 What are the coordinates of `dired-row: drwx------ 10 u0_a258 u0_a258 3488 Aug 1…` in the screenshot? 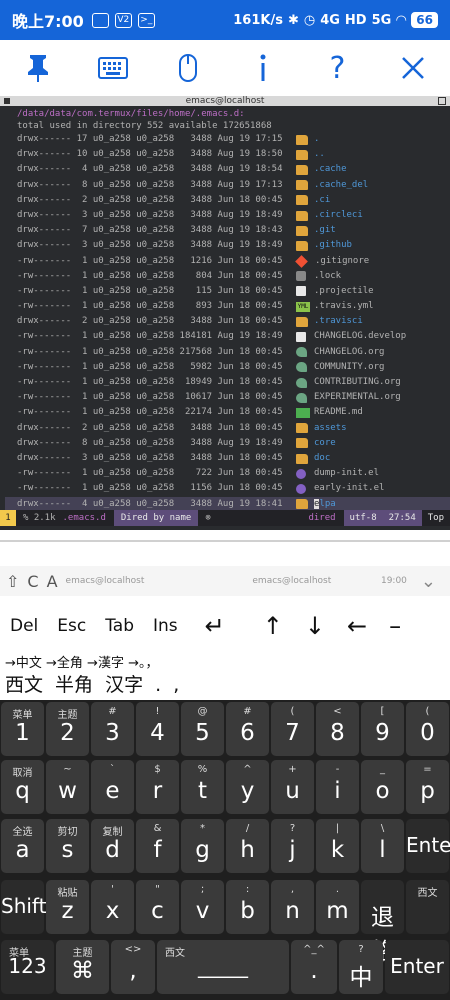 It's located at (233, 154).